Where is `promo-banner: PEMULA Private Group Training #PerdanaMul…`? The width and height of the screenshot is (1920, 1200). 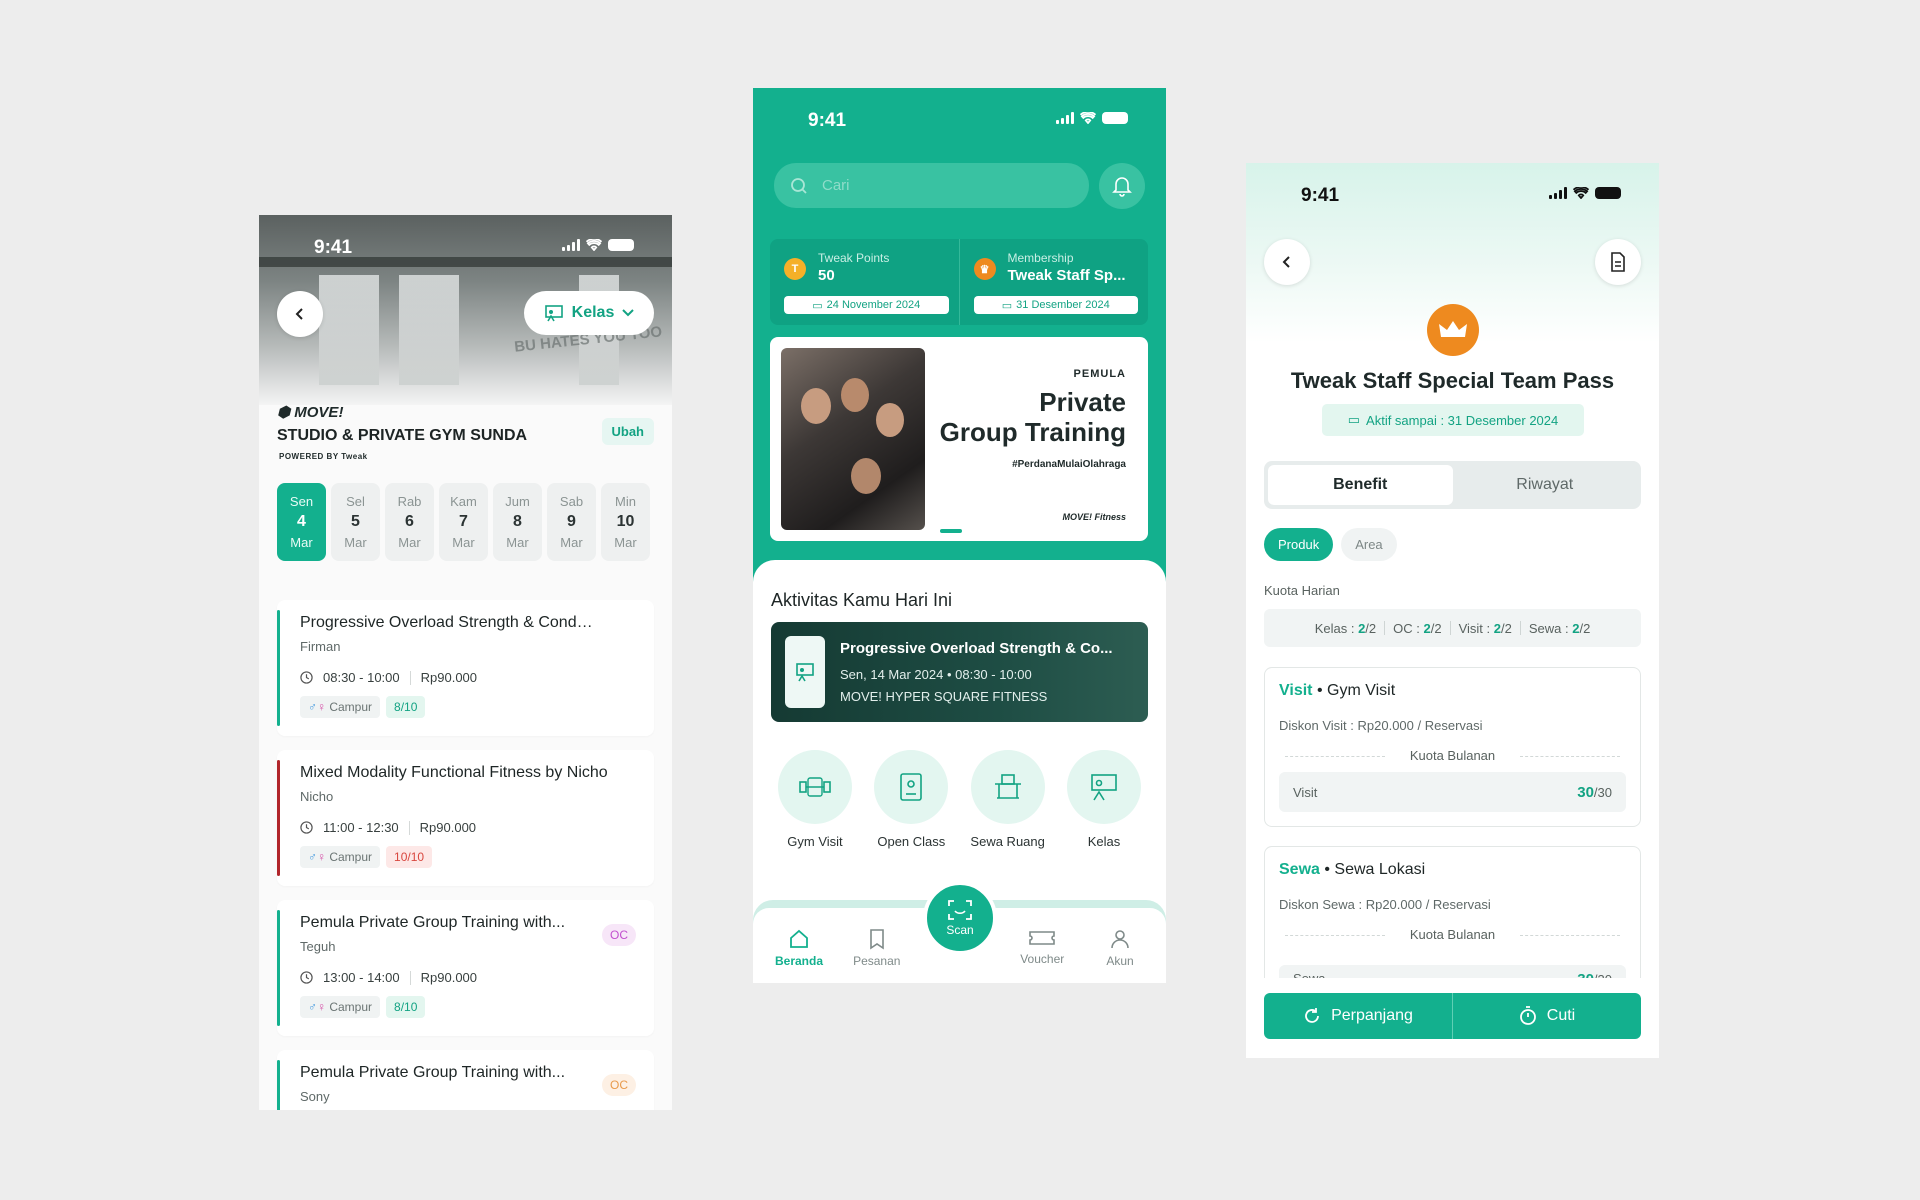 promo-banner: PEMULA Private Group Training #PerdanaMul… is located at coordinates (959, 439).